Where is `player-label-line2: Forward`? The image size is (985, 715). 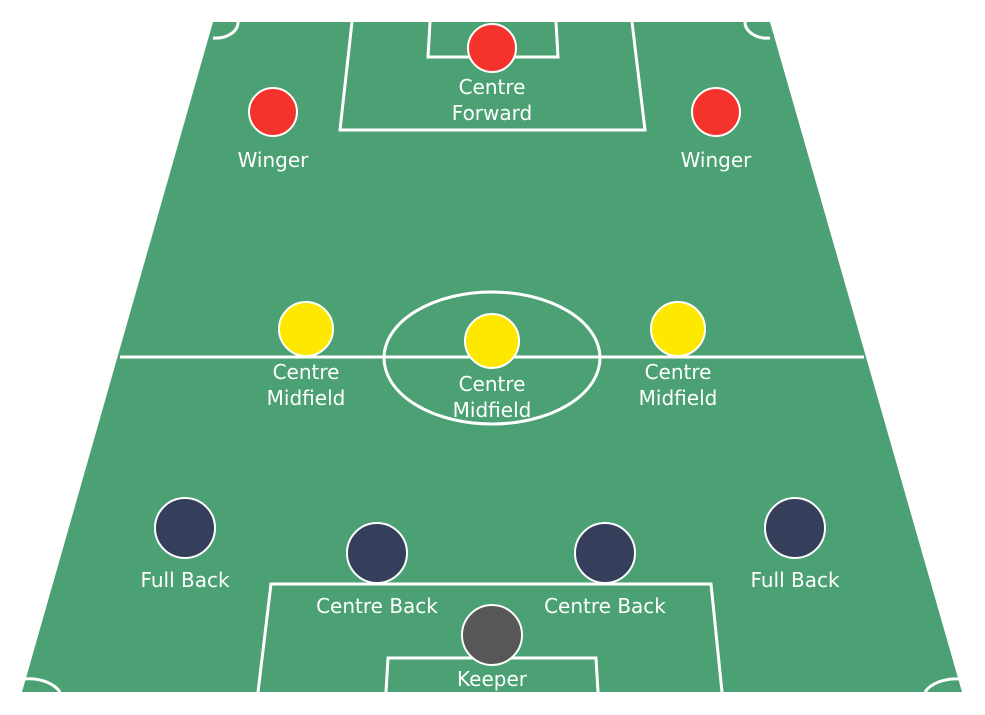 player-label-line2: Forward is located at coordinates (492, 113).